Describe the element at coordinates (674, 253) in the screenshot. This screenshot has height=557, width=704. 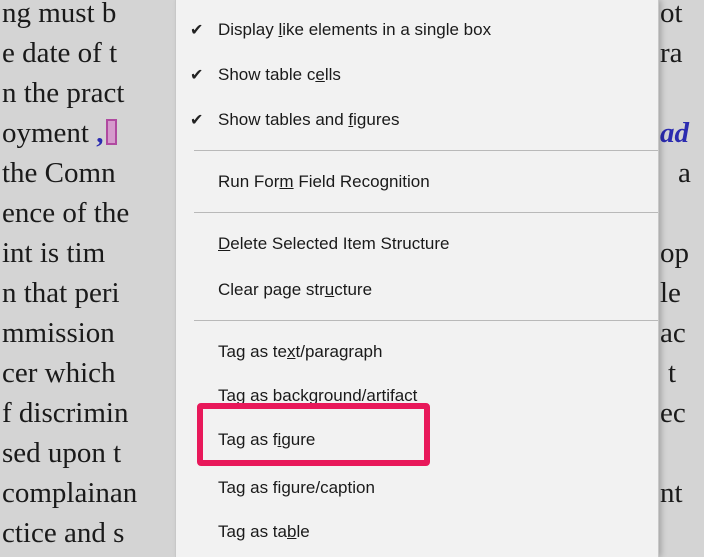
I see `doc-text-line: op` at that location.